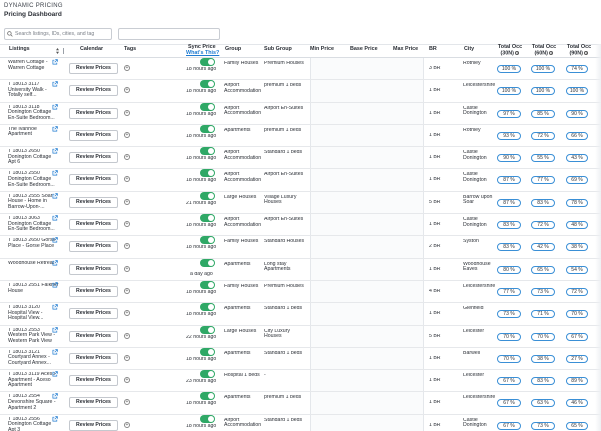 The height and width of the screenshot is (431, 601). I want to click on column-resize-handle, so click(63, 51).